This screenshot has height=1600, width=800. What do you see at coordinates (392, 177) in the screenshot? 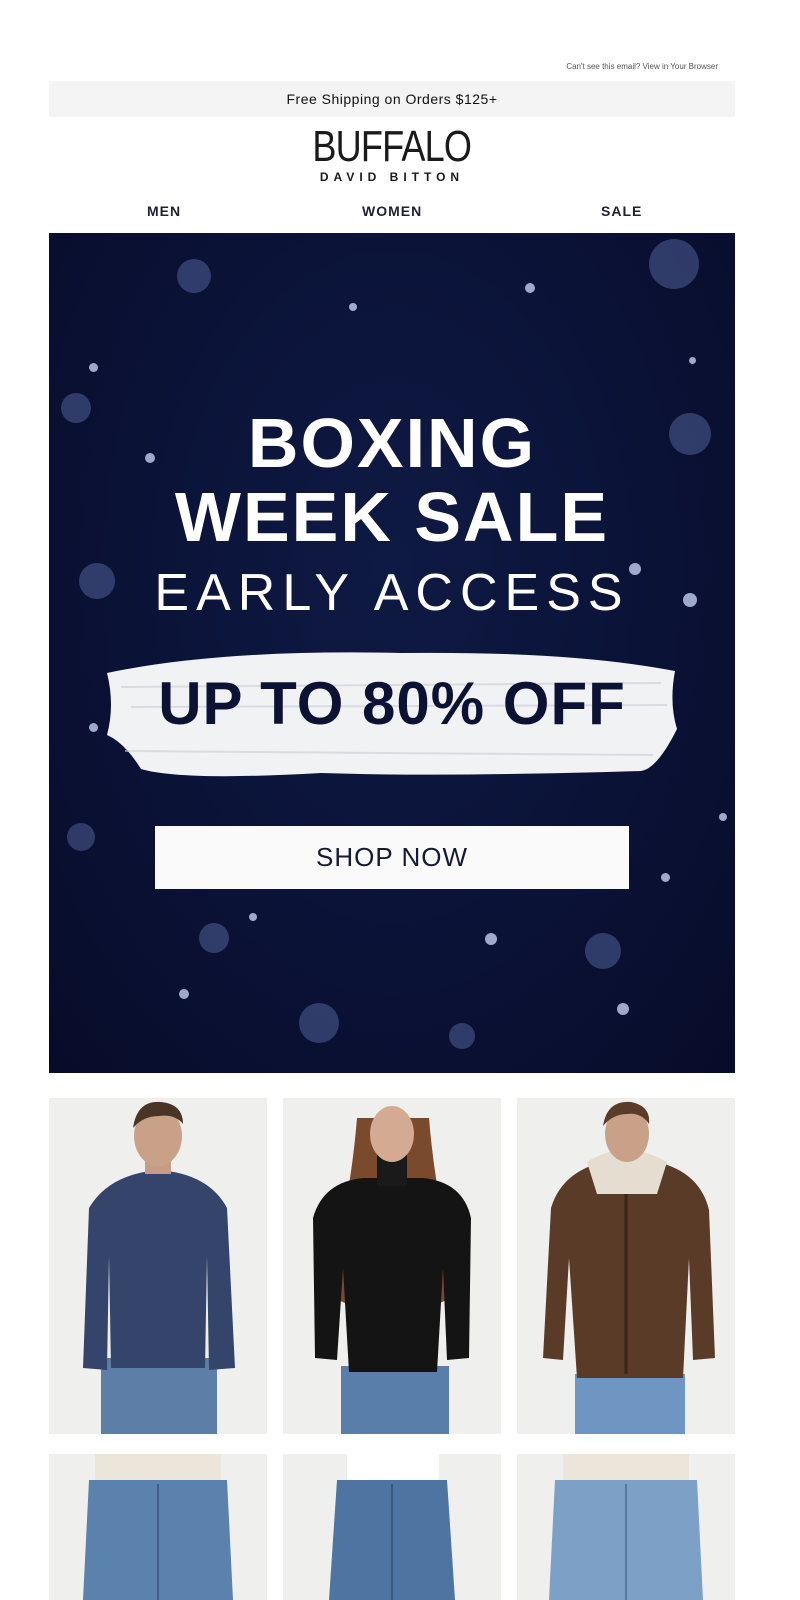
I see `logo-subtitle: DAVID BITTON` at bounding box center [392, 177].